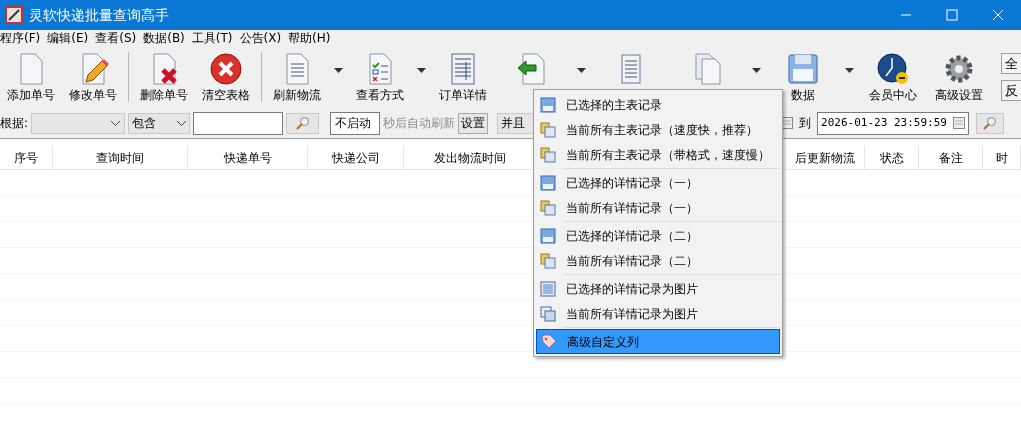  Describe the element at coordinates (473, 123) in the screenshot. I see `settings-button: 设置` at that location.